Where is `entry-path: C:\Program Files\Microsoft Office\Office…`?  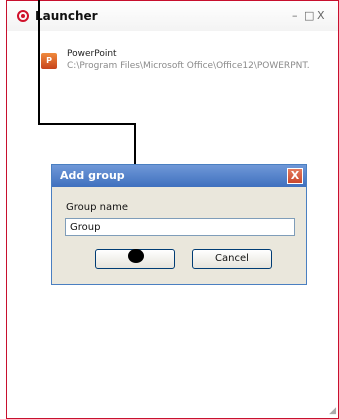
entry-path: C:\Program Files\Microsoft Office\Office… is located at coordinates (188, 66).